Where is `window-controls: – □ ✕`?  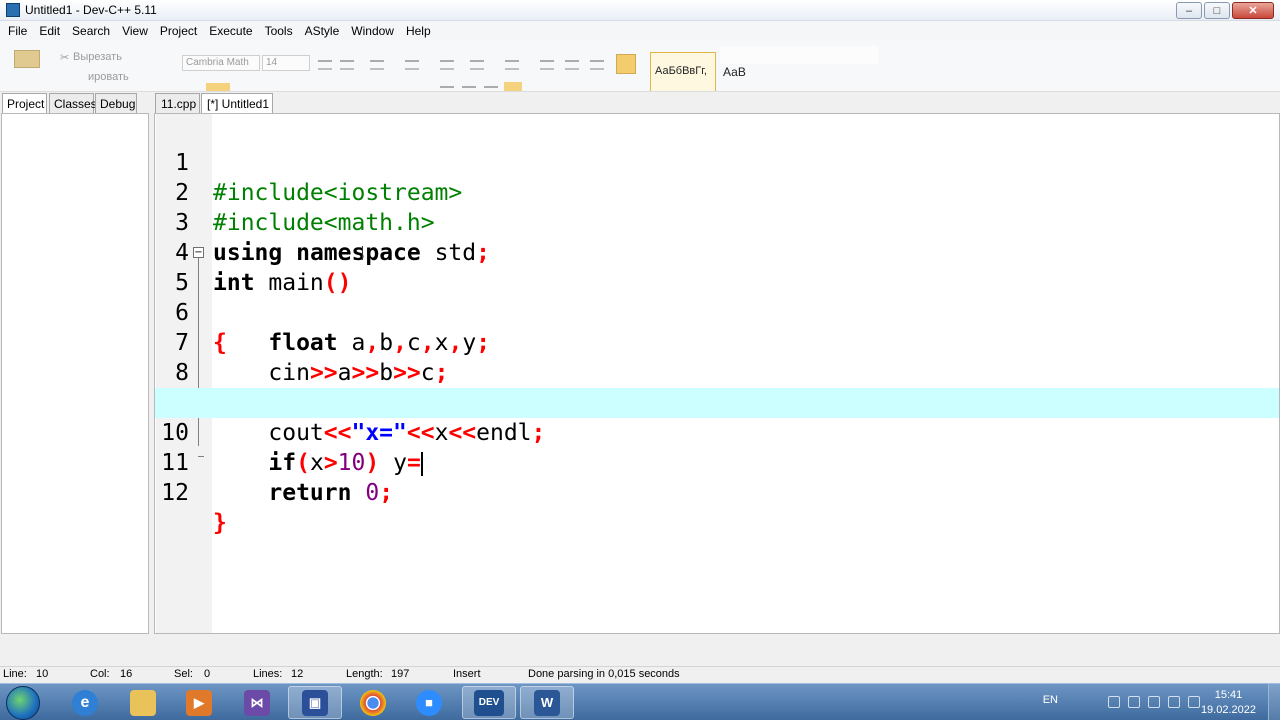
window-controls: – □ ✕ is located at coordinates (1225, 10).